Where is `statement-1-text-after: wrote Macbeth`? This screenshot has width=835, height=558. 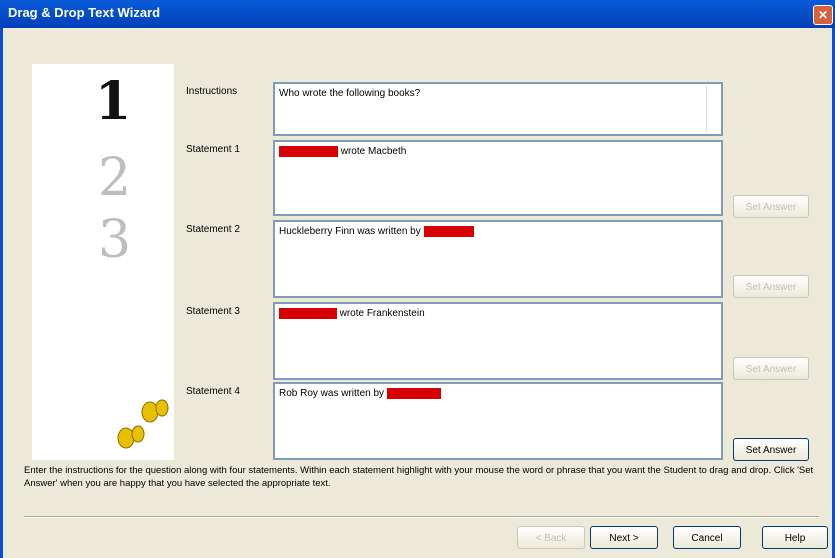 statement-1-text-after: wrote Macbeth is located at coordinates (372, 151).